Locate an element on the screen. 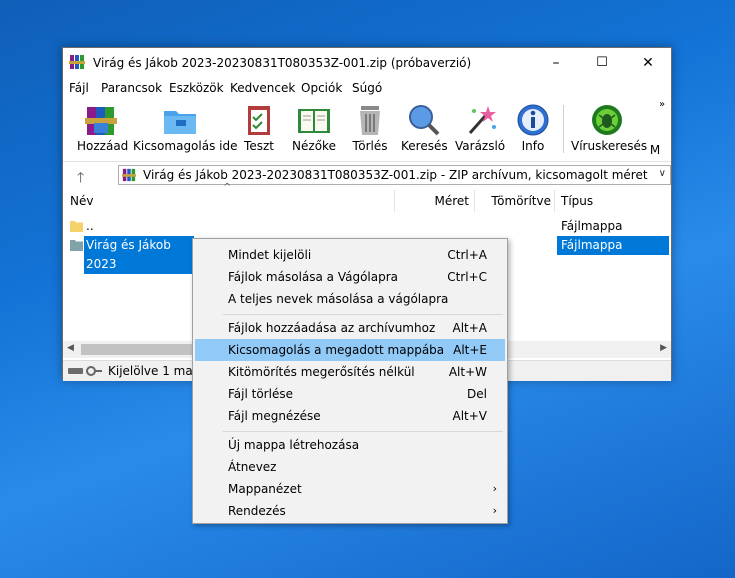 The width and height of the screenshot is (735, 578). view-button: Nézőke is located at coordinates (314, 128).